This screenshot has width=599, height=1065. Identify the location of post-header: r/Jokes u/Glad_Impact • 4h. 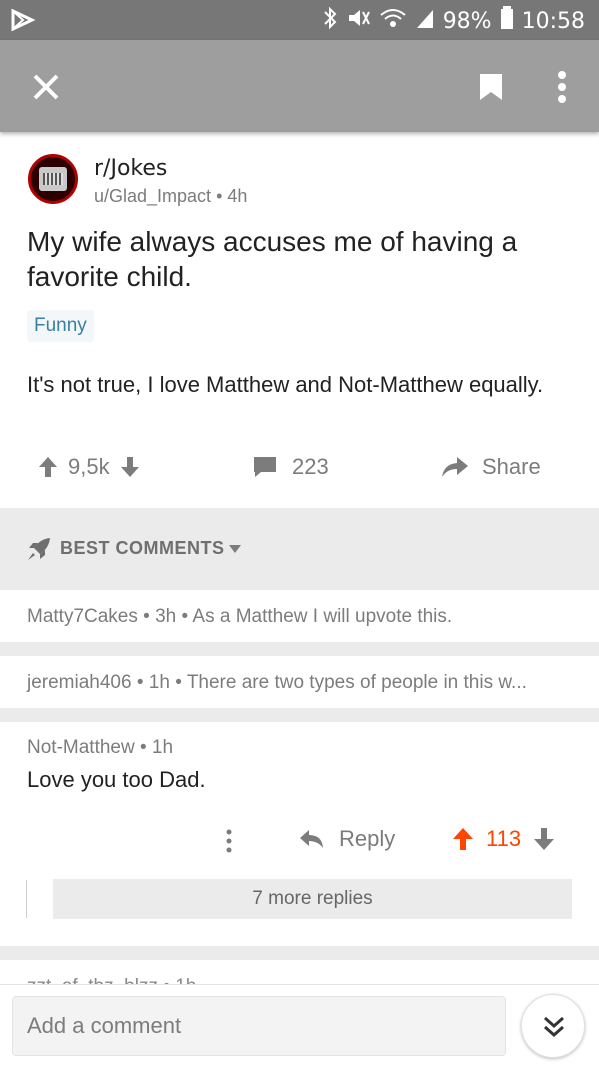
(298, 180).